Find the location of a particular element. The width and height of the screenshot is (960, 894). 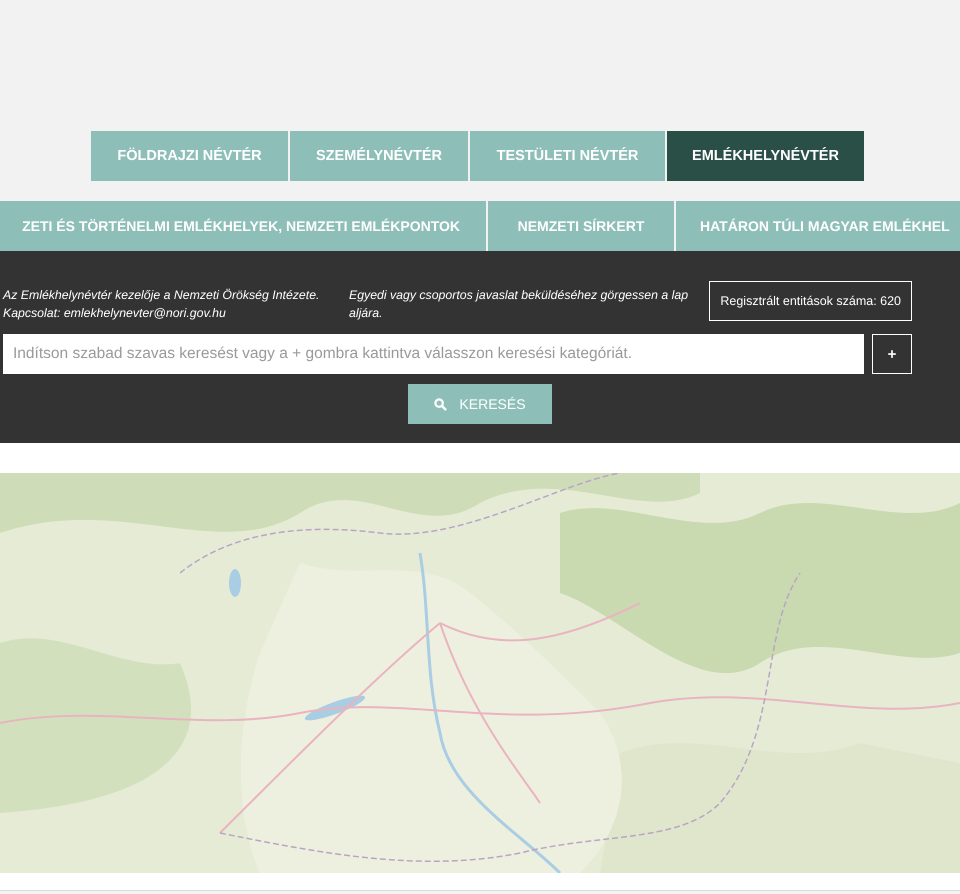

category-tab: NEMZETI SÍRKERT is located at coordinates (581, 226).